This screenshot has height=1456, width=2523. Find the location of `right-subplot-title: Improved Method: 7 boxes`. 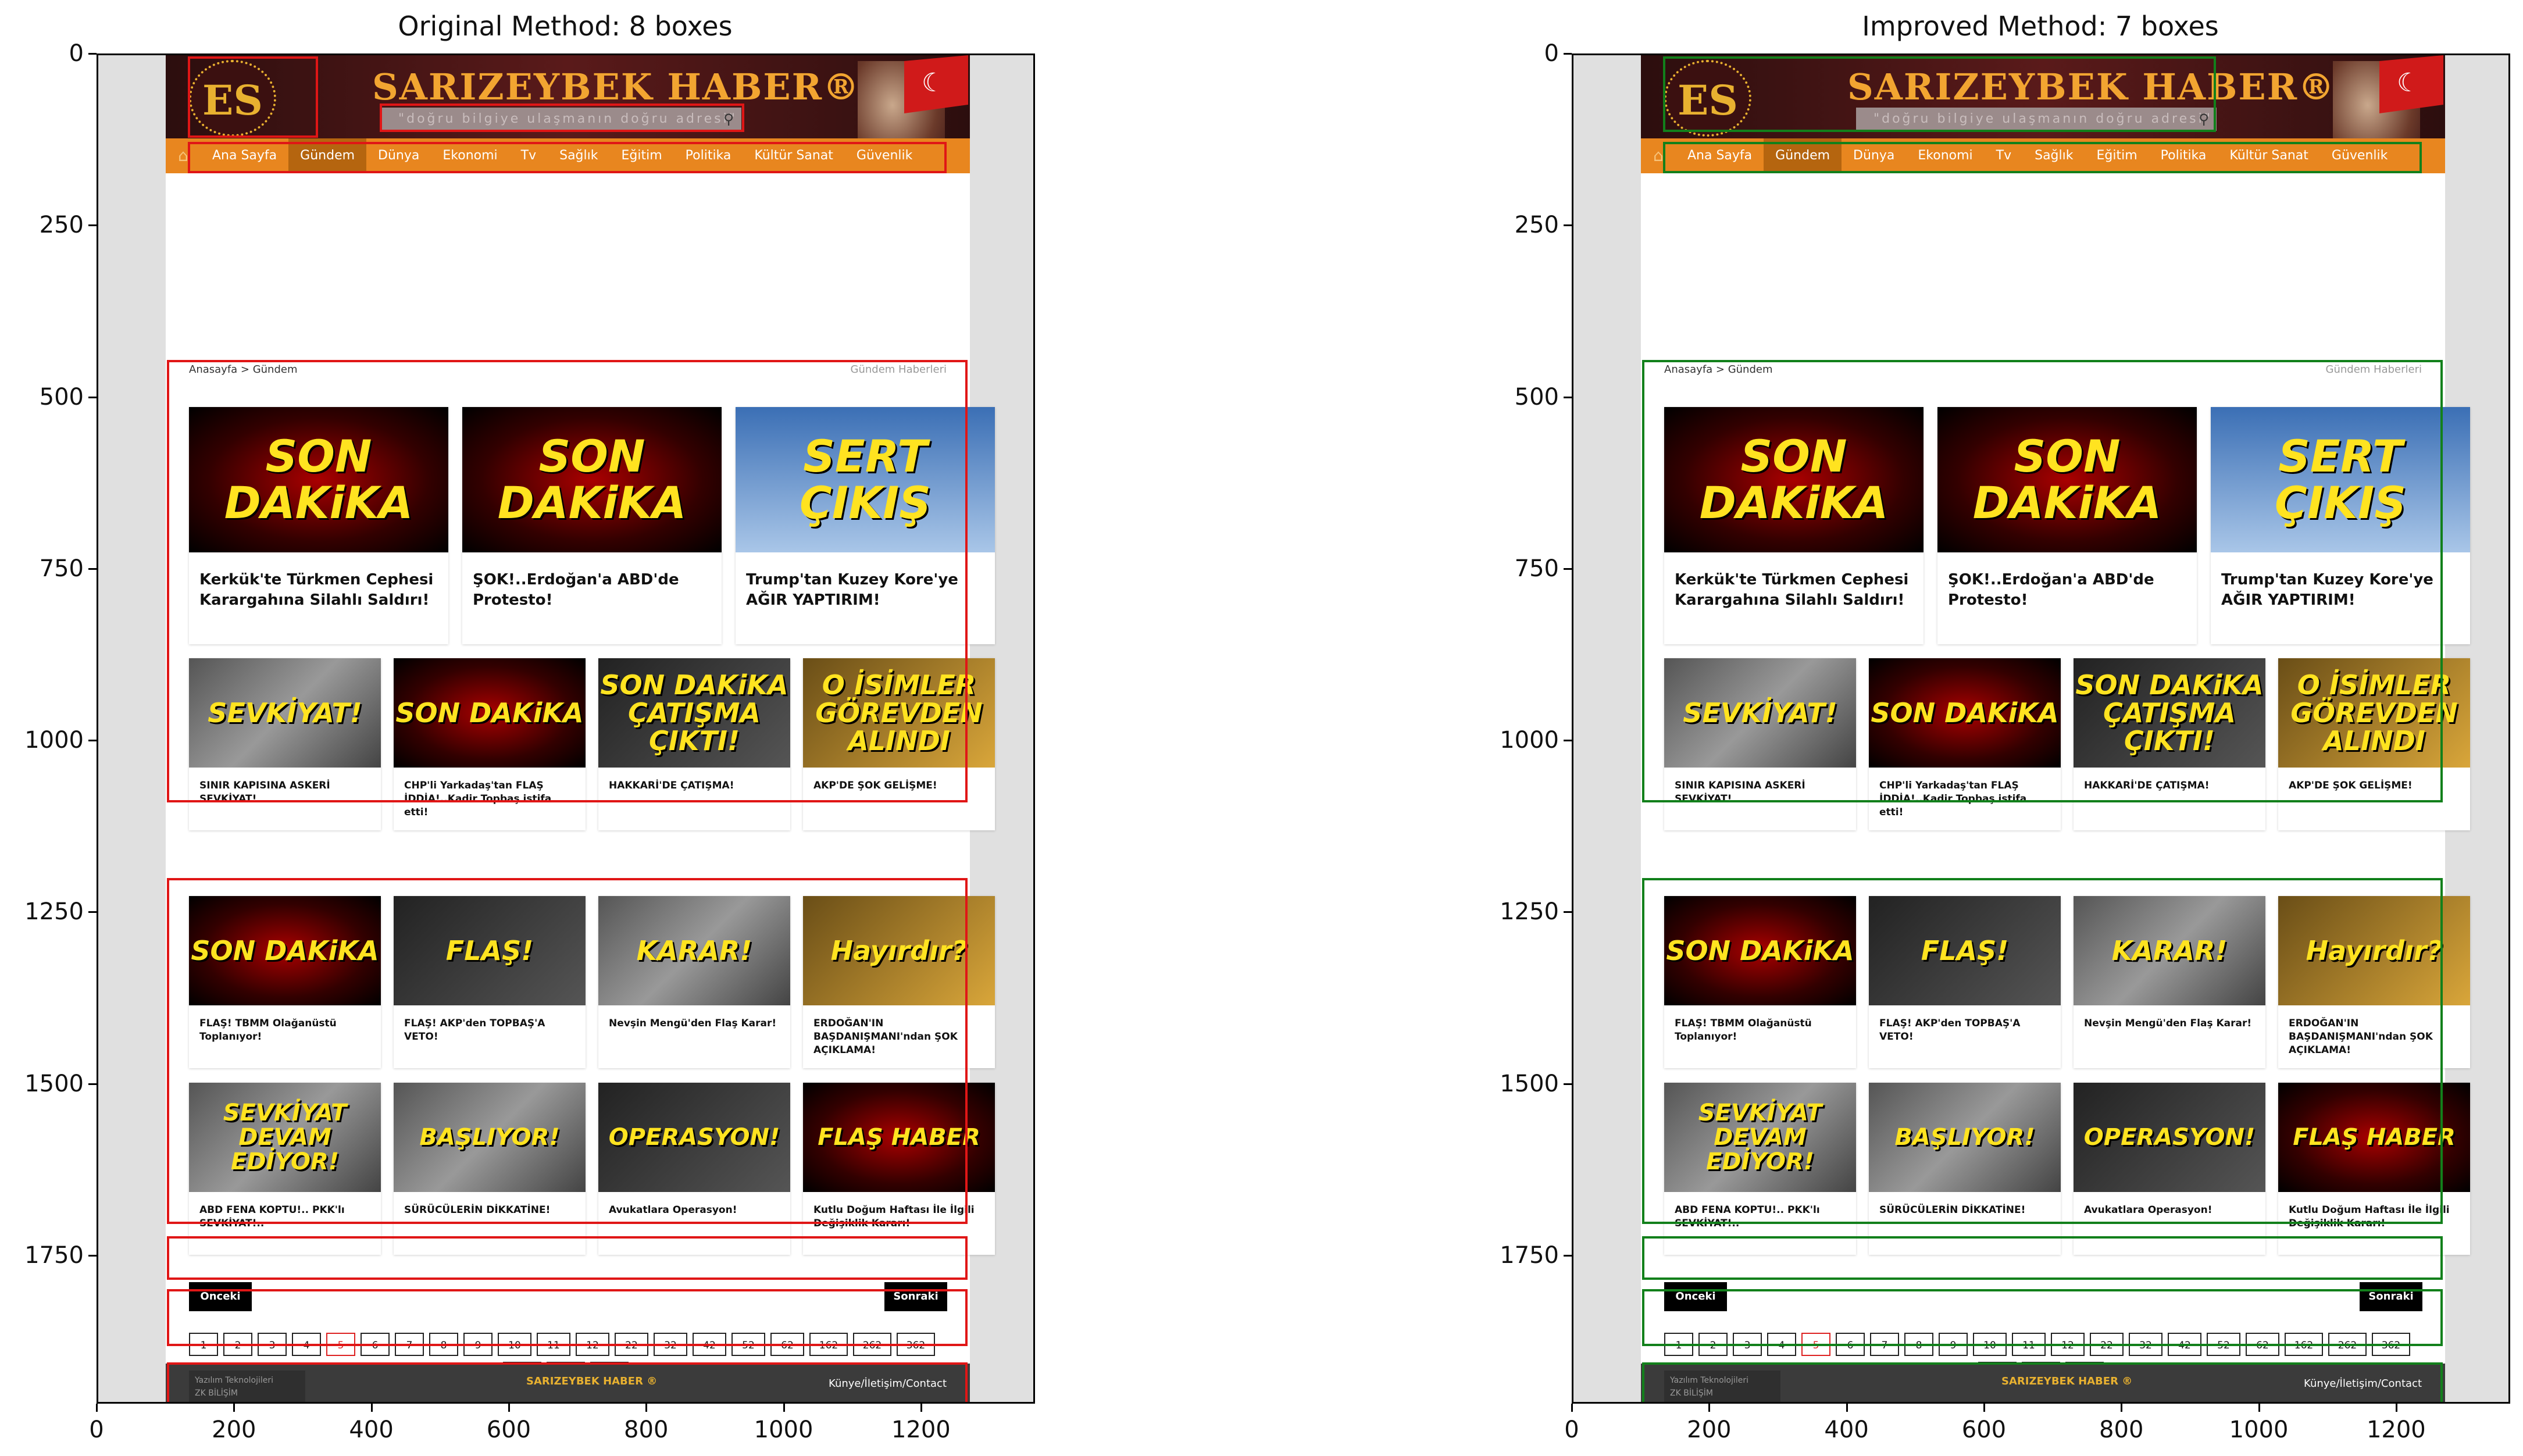

right-subplot-title: Improved Method: 7 boxes is located at coordinates (2041, 26).